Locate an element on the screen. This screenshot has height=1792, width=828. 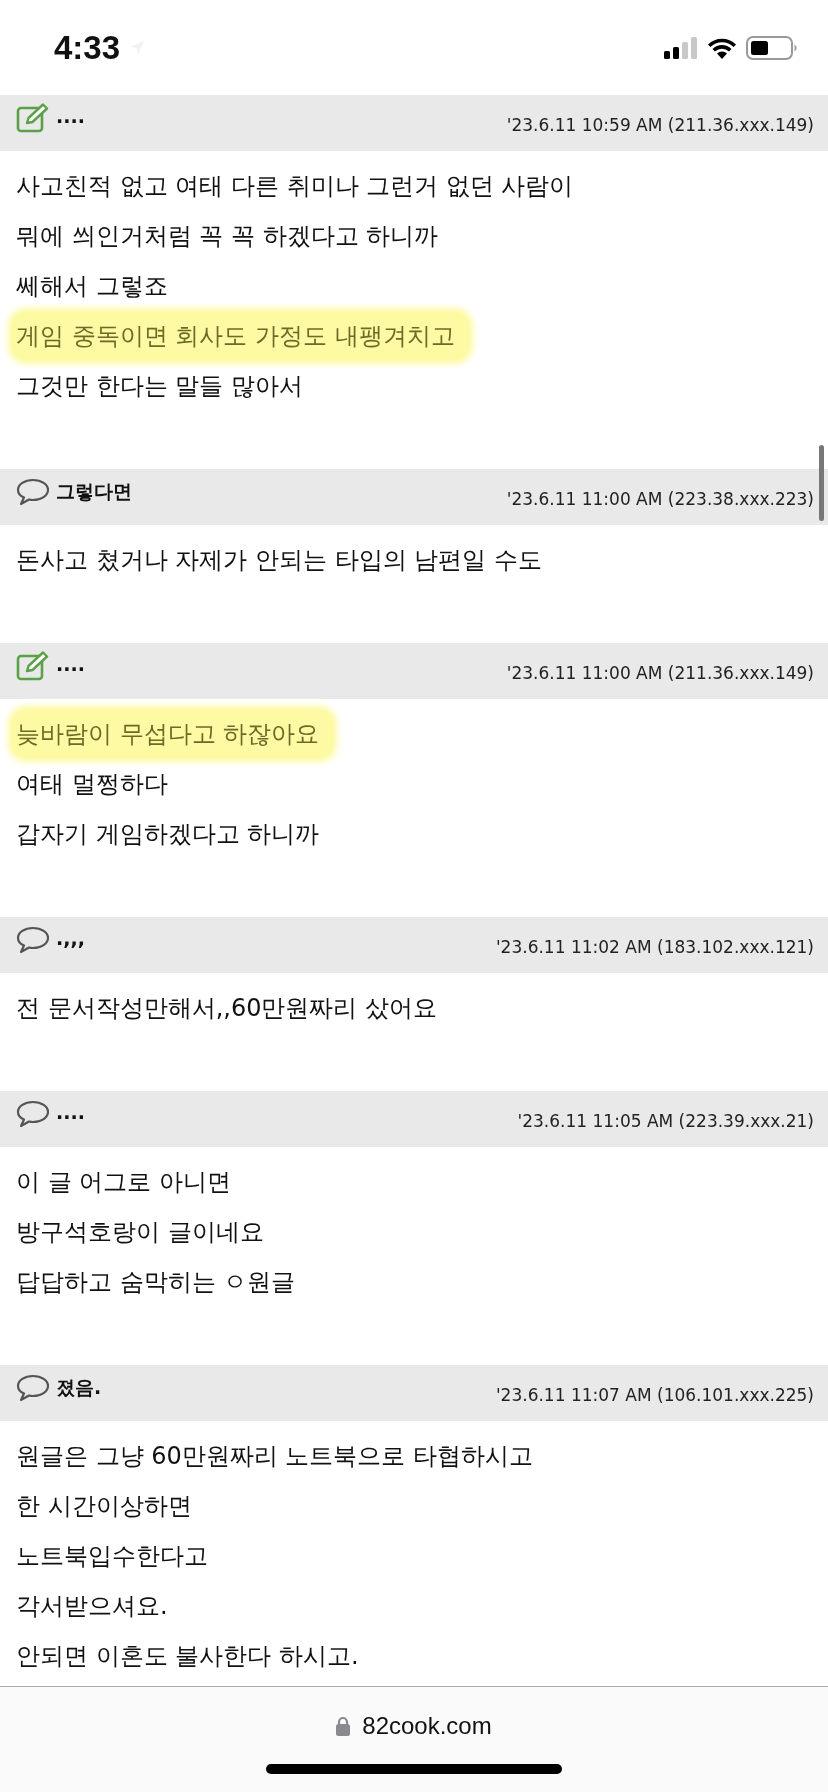
comment-author: .,,, is located at coordinates (70, 938).